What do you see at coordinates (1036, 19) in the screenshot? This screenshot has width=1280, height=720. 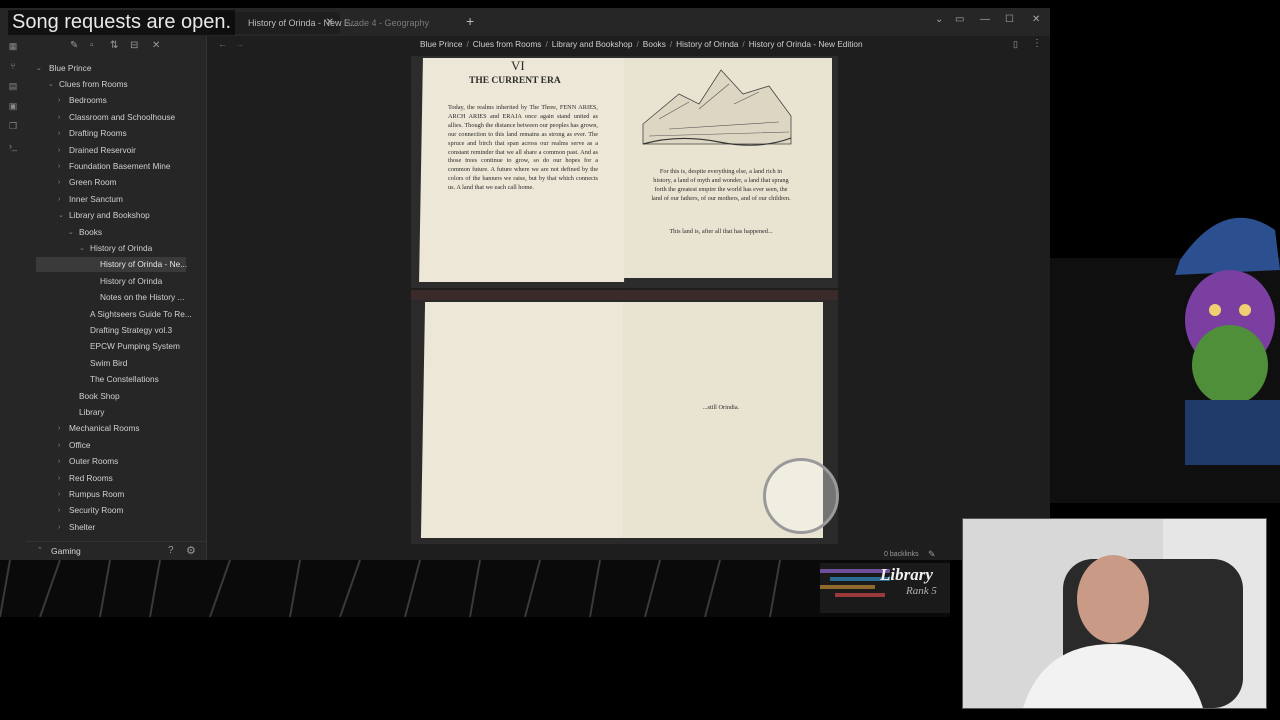 I see `window-close-icon: ✕` at bounding box center [1036, 19].